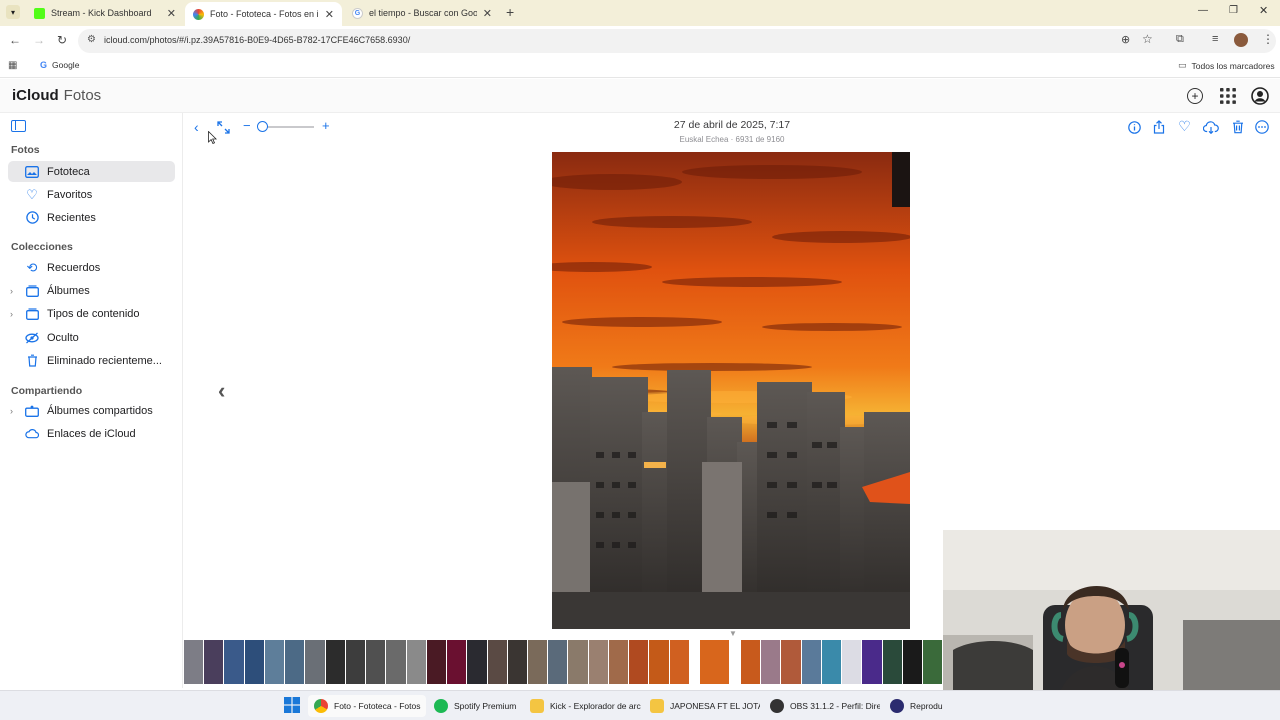 This screenshot has height=720, width=1280. What do you see at coordinates (1241, 40) in the screenshot?
I see `profile-avatar-icon` at bounding box center [1241, 40].